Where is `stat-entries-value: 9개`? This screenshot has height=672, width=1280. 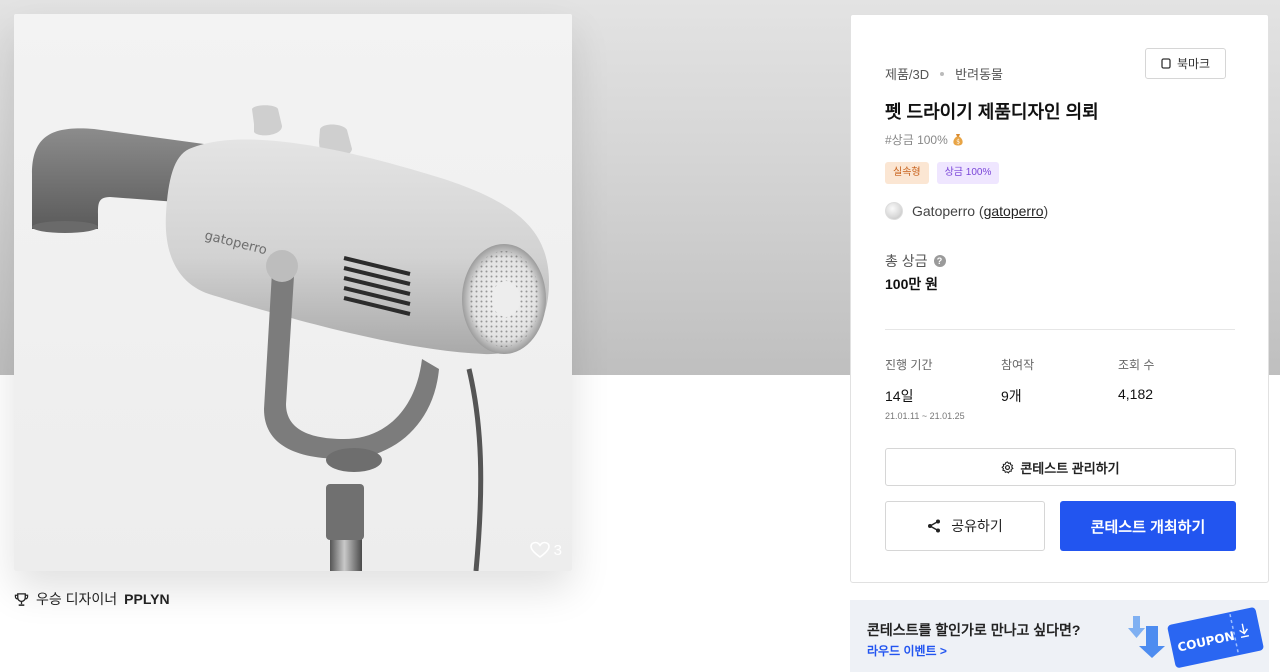 stat-entries-value: 9개 is located at coordinates (1011, 396).